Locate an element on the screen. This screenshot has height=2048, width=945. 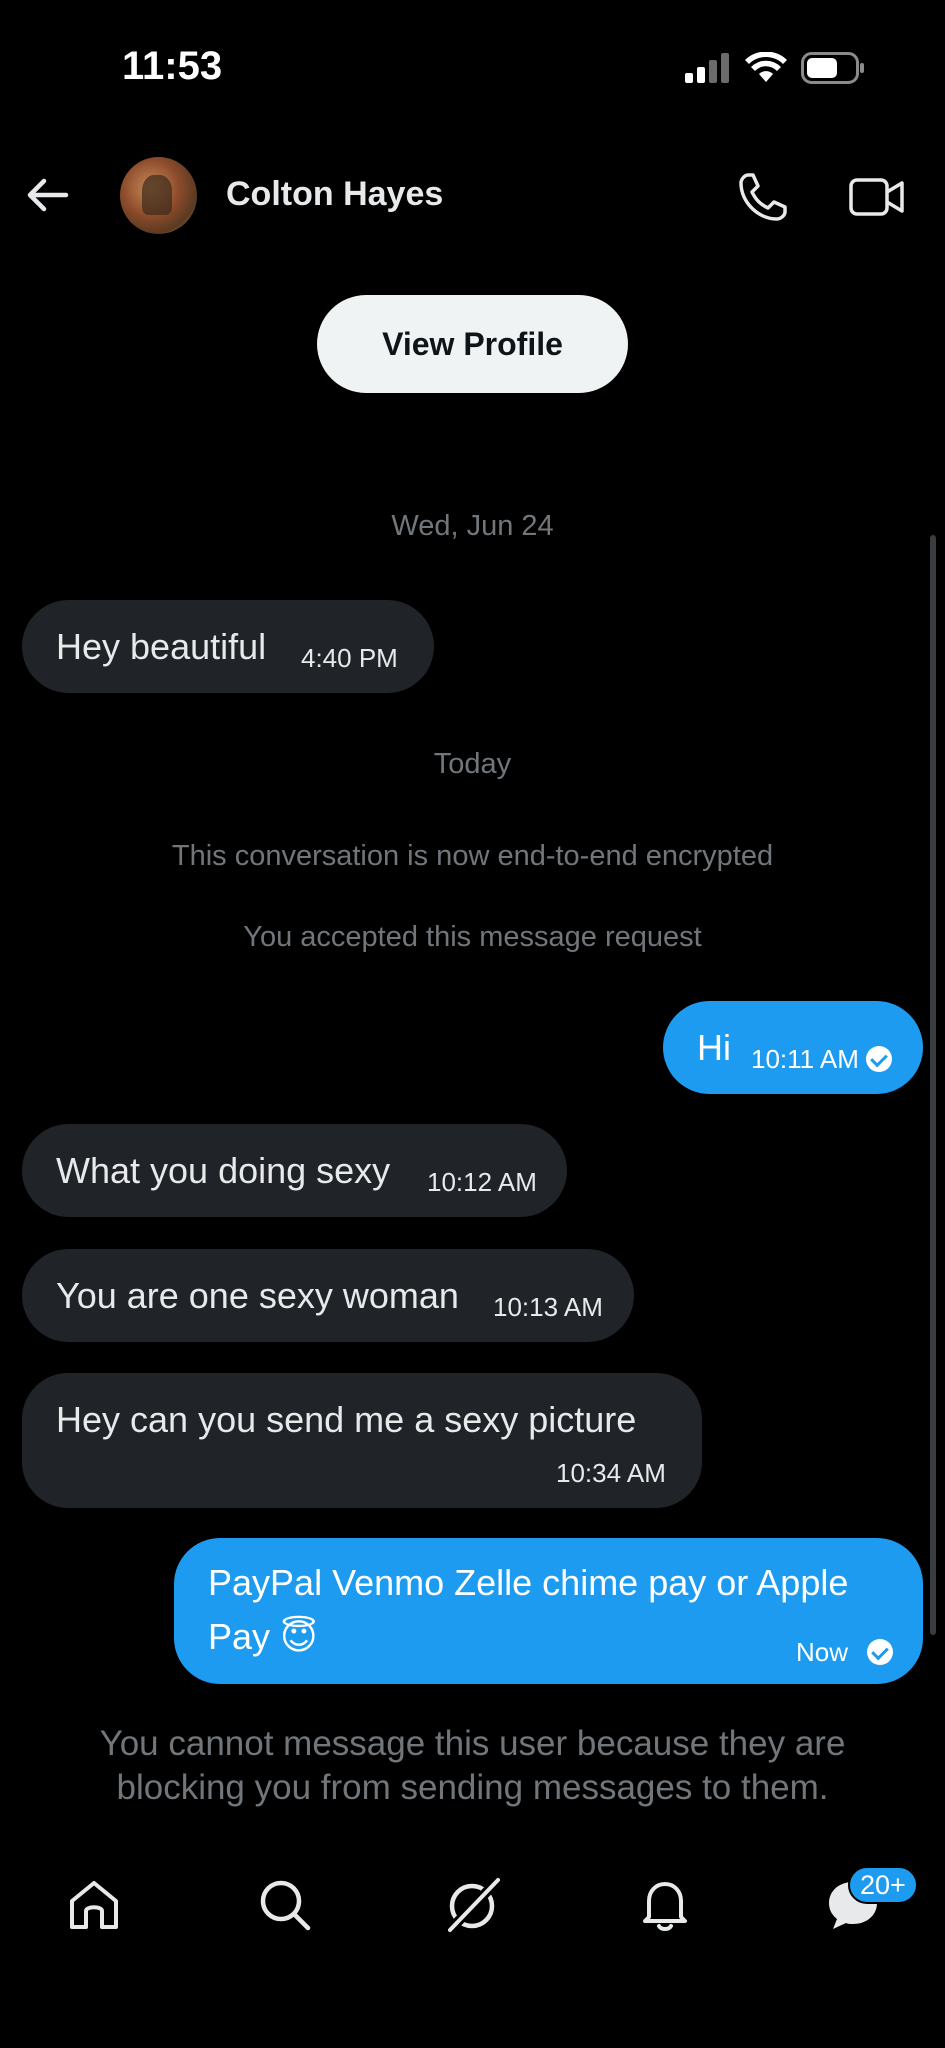
message-text: Hey beautiful is located at coordinates (161, 646).